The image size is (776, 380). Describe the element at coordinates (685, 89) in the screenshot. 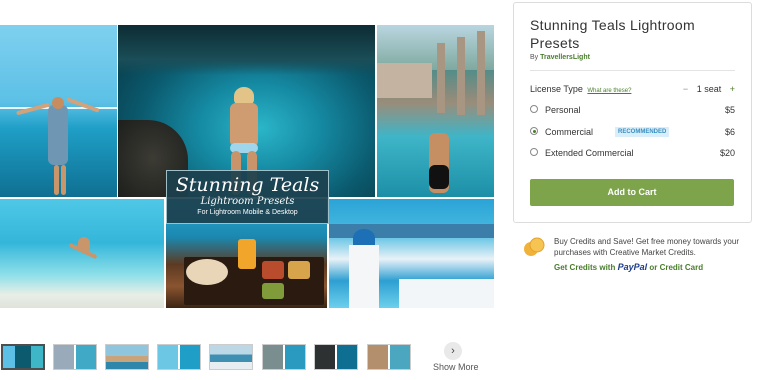

I see `seat-minus-button: −` at that location.